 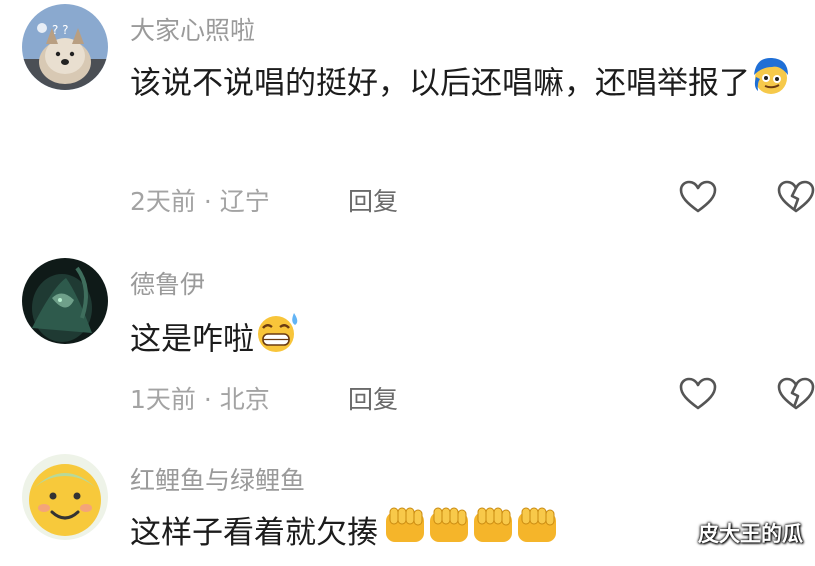 I want to click on comment-text: 该说不说唱的挺好，以后还唱嘛，还唱举报了, so click(x=465, y=85).